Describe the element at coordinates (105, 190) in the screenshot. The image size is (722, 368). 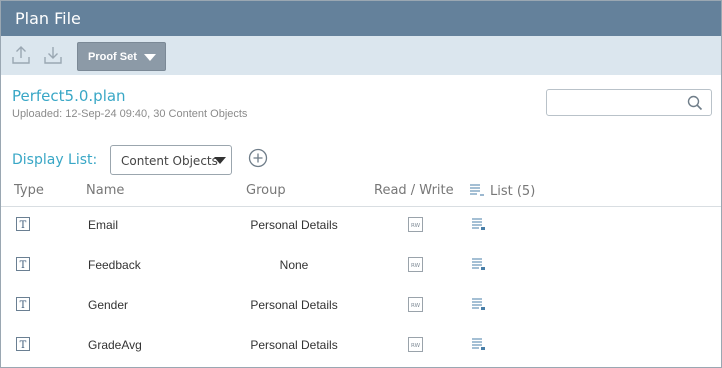
I see `column-header-name: Name` at that location.